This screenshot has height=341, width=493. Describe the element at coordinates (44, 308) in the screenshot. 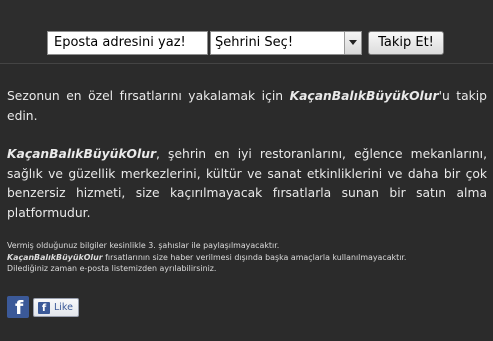

I see `facebook-like-icon: f` at that location.